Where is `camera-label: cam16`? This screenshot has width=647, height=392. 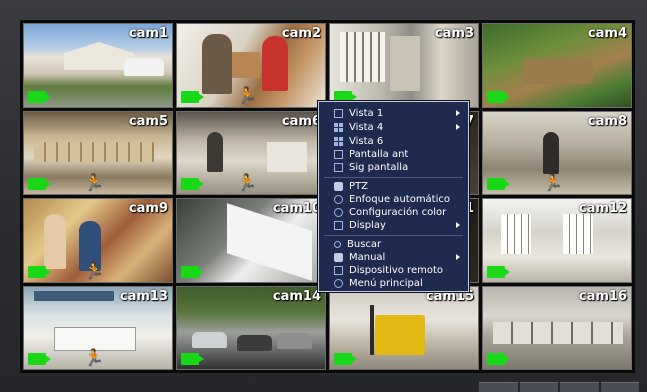
camera-label: cam16 is located at coordinates (602, 296).